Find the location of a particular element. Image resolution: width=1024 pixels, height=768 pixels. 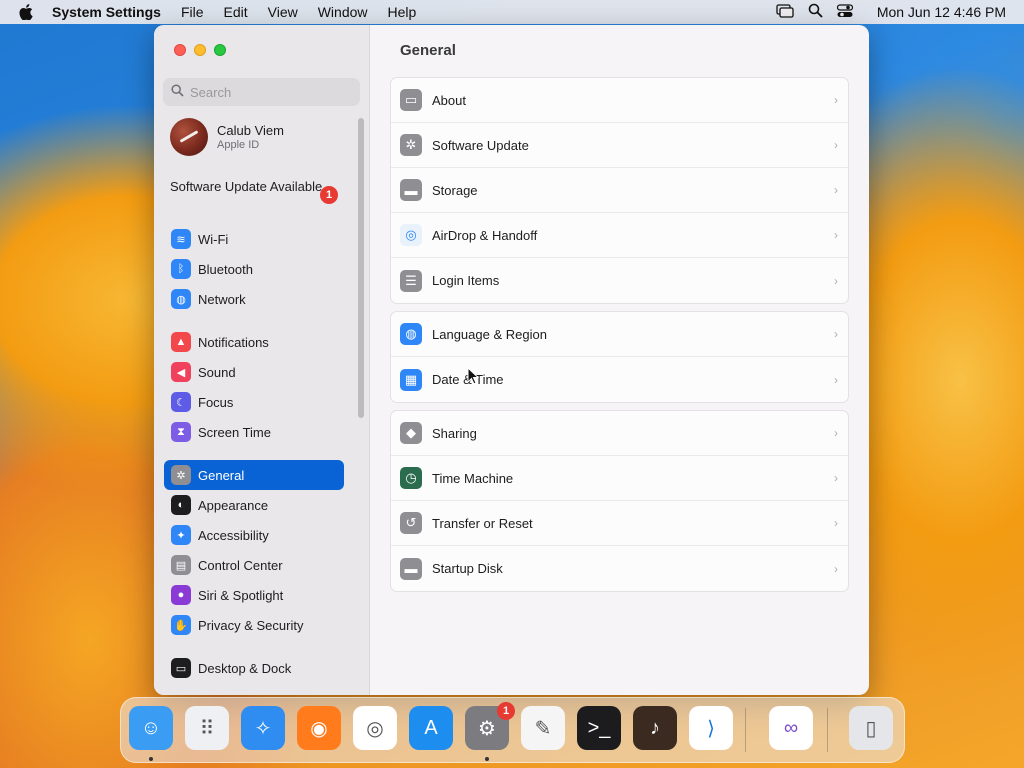

sidebar-item-notifications: ▲ Notifications is located at coordinates (254, 342).